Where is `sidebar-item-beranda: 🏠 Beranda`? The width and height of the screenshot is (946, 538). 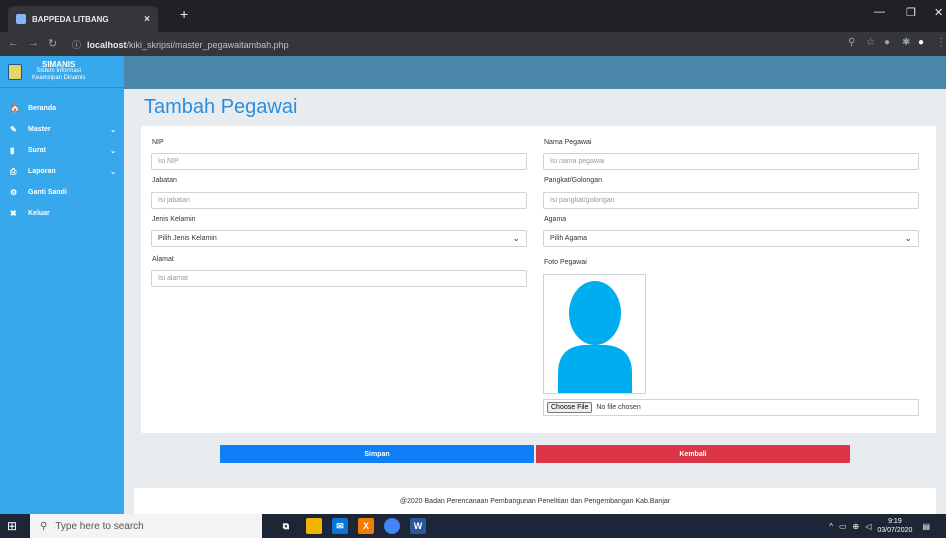
sidebar-item-beranda: 🏠 Beranda is located at coordinates (62, 108).